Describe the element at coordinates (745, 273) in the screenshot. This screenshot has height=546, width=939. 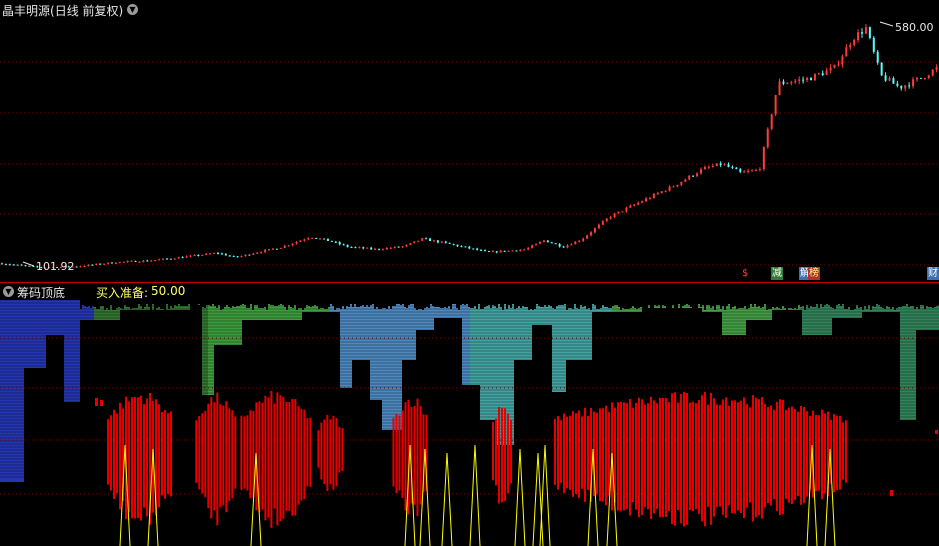
I see `dividend-marker: $` at that location.